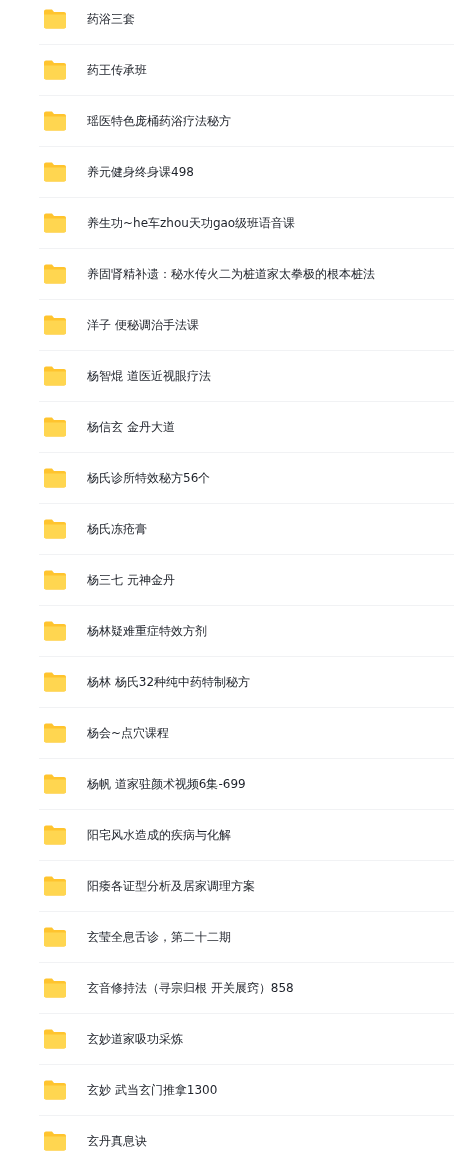 The height and width of the screenshot is (1152, 454). Describe the element at coordinates (128, 733) in the screenshot. I see `folder-name: 杨会~点穴课程` at that location.